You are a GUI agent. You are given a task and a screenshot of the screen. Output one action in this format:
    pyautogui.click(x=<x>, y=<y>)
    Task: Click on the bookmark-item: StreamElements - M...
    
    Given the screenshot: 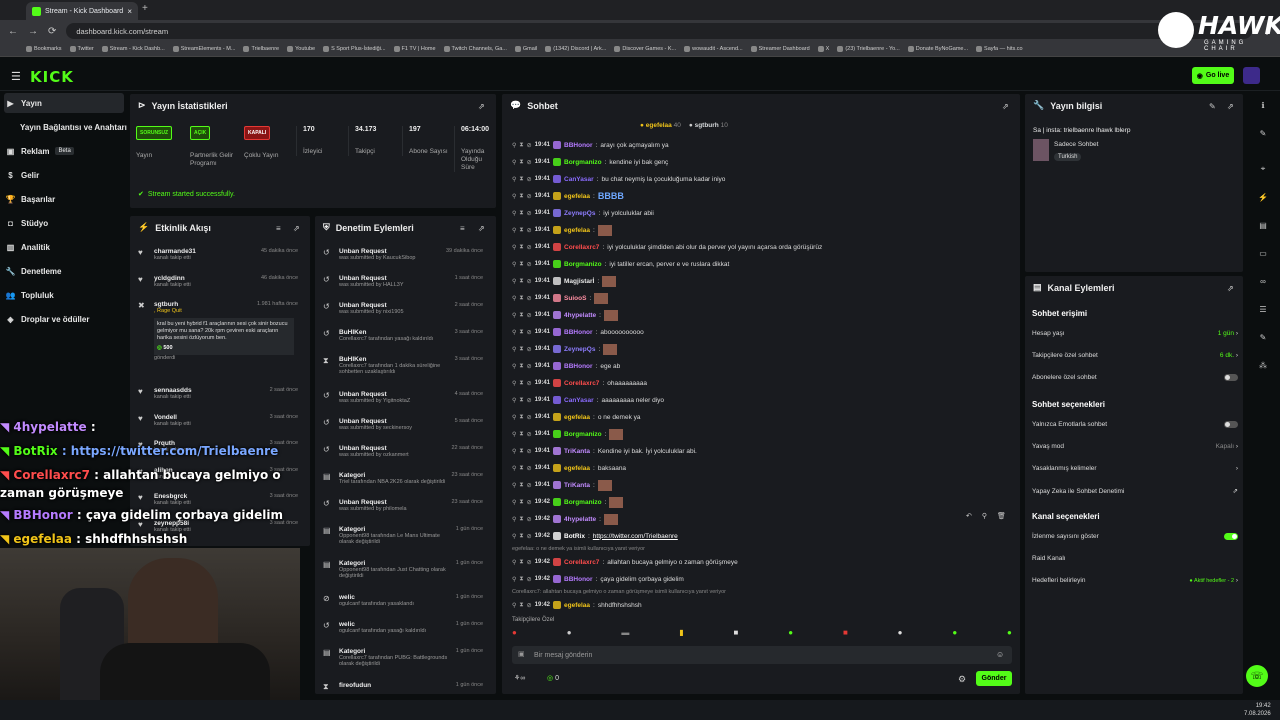 What is the action you would take?
    pyautogui.click(x=203, y=49)
    